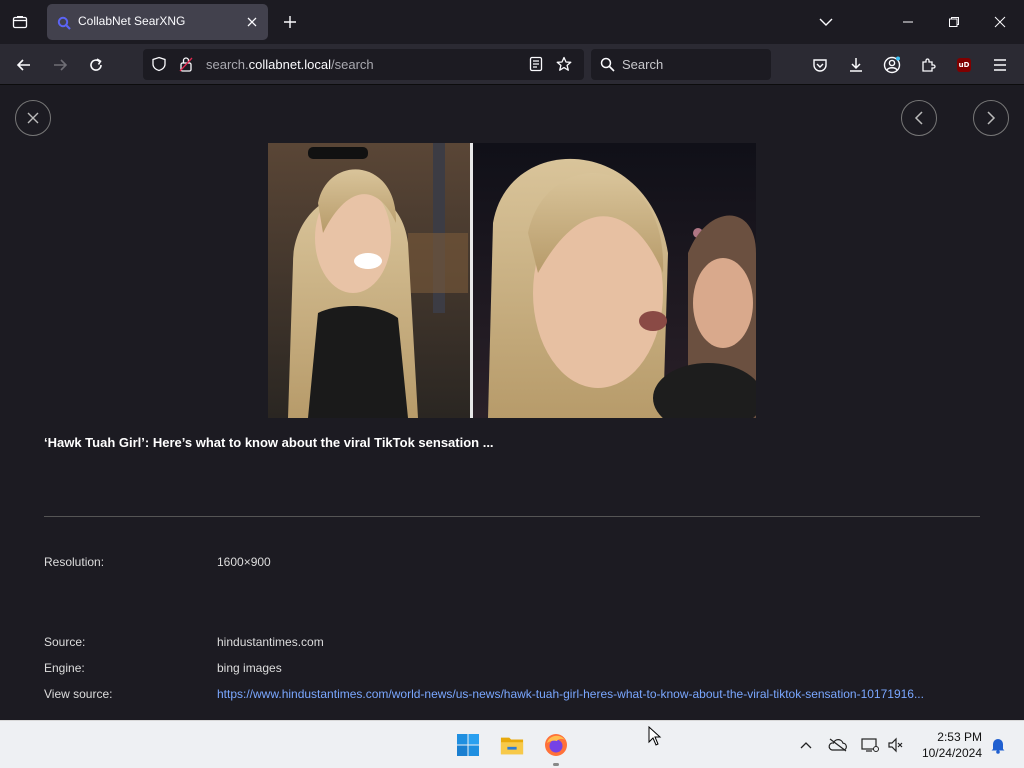 Image resolution: width=1024 pixels, height=768 pixels. What do you see at coordinates (856, 65) in the screenshot?
I see `download-icon` at bounding box center [856, 65].